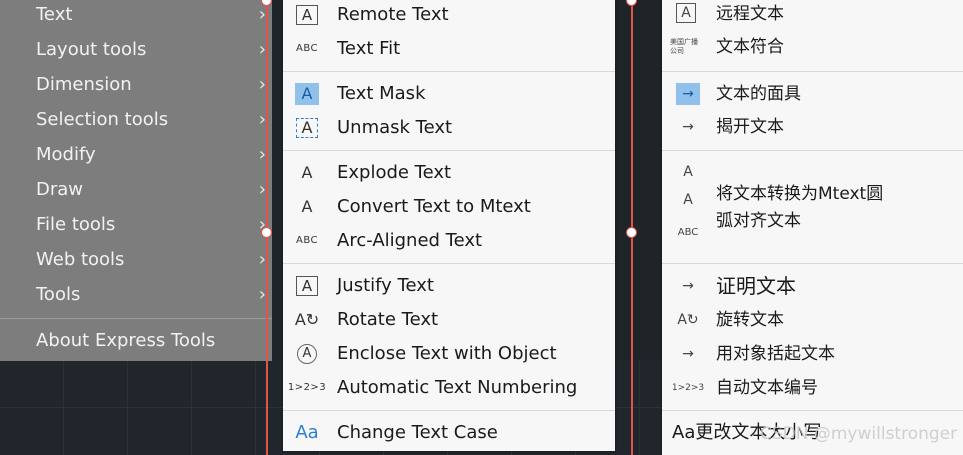  Describe the element at coordinates (449, 388) in the screenshot. I see `menu-item-automatic-text-numbering: 1>2>3 Automatic Text Numbering` at that location.